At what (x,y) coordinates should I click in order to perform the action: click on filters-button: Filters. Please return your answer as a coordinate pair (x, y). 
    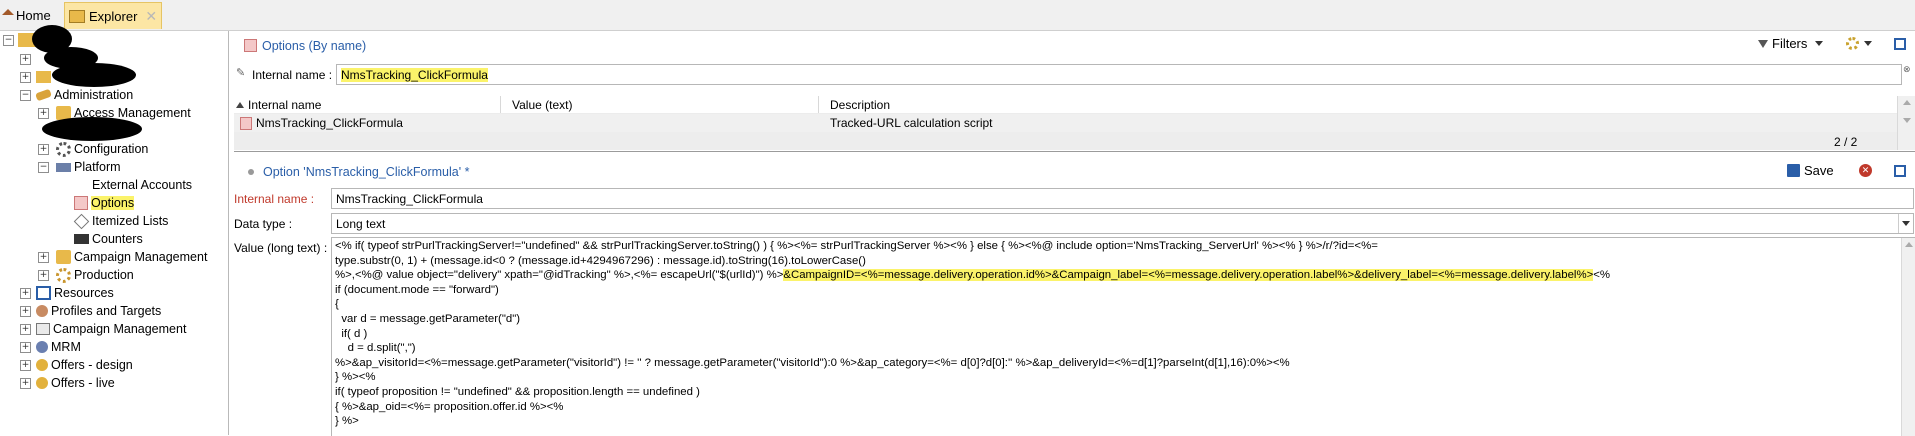
    Looking at the image, I should click on (1791, 43).